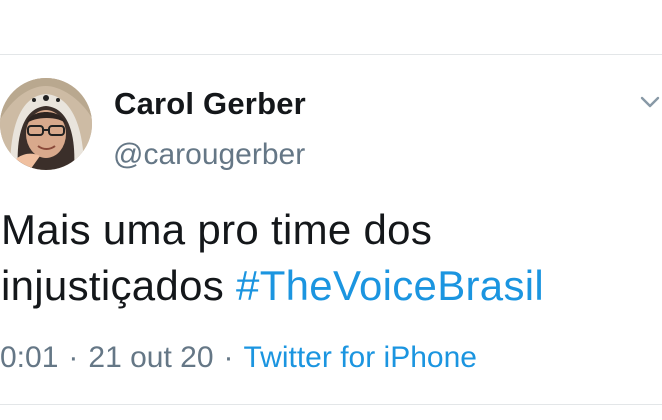 The height and width of the screenshot is (420, 662). I want to click on tweet-source-link: Twitter for iPhone, so click(360, 358).